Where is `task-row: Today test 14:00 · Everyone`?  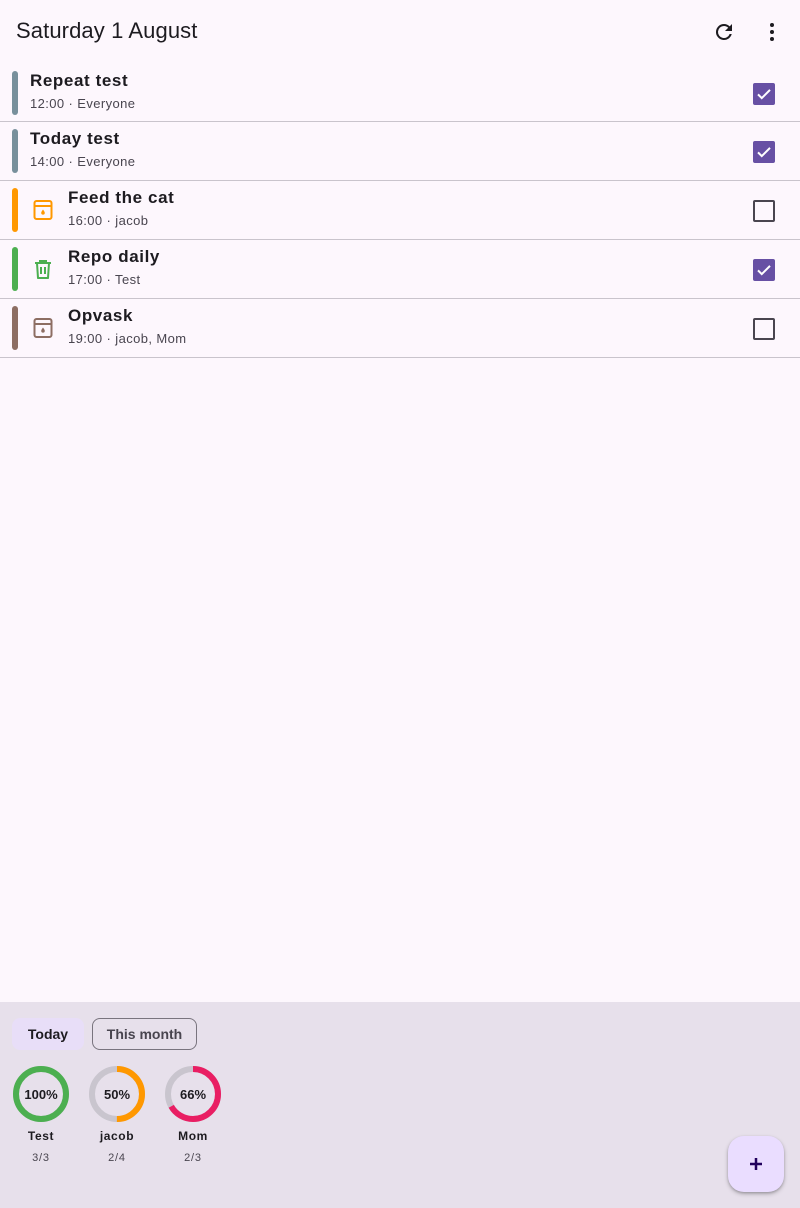
task-row: Today test 14:00 · Everyone is located at coordinates (400, 151).